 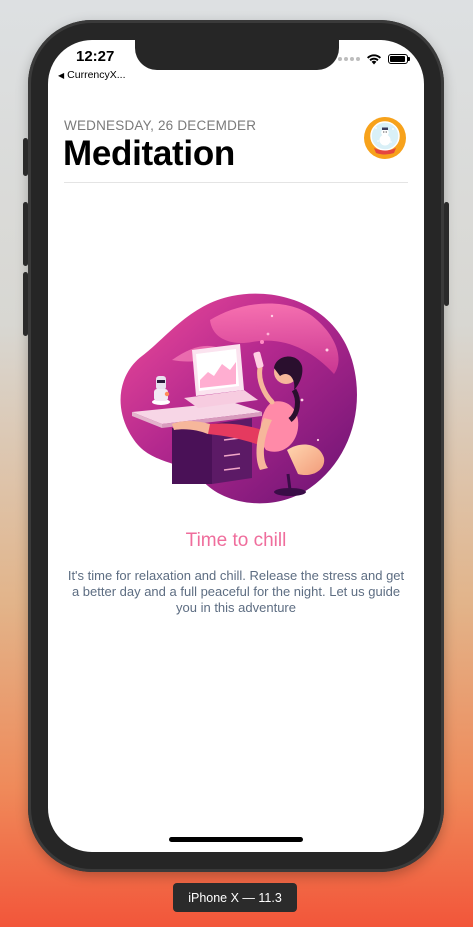 What do you see at coordinates (160, 125) in the screenshot?
I see `date-label: WEDNESDAY, 26 DECEMDER` at bounding box center [160, 125].